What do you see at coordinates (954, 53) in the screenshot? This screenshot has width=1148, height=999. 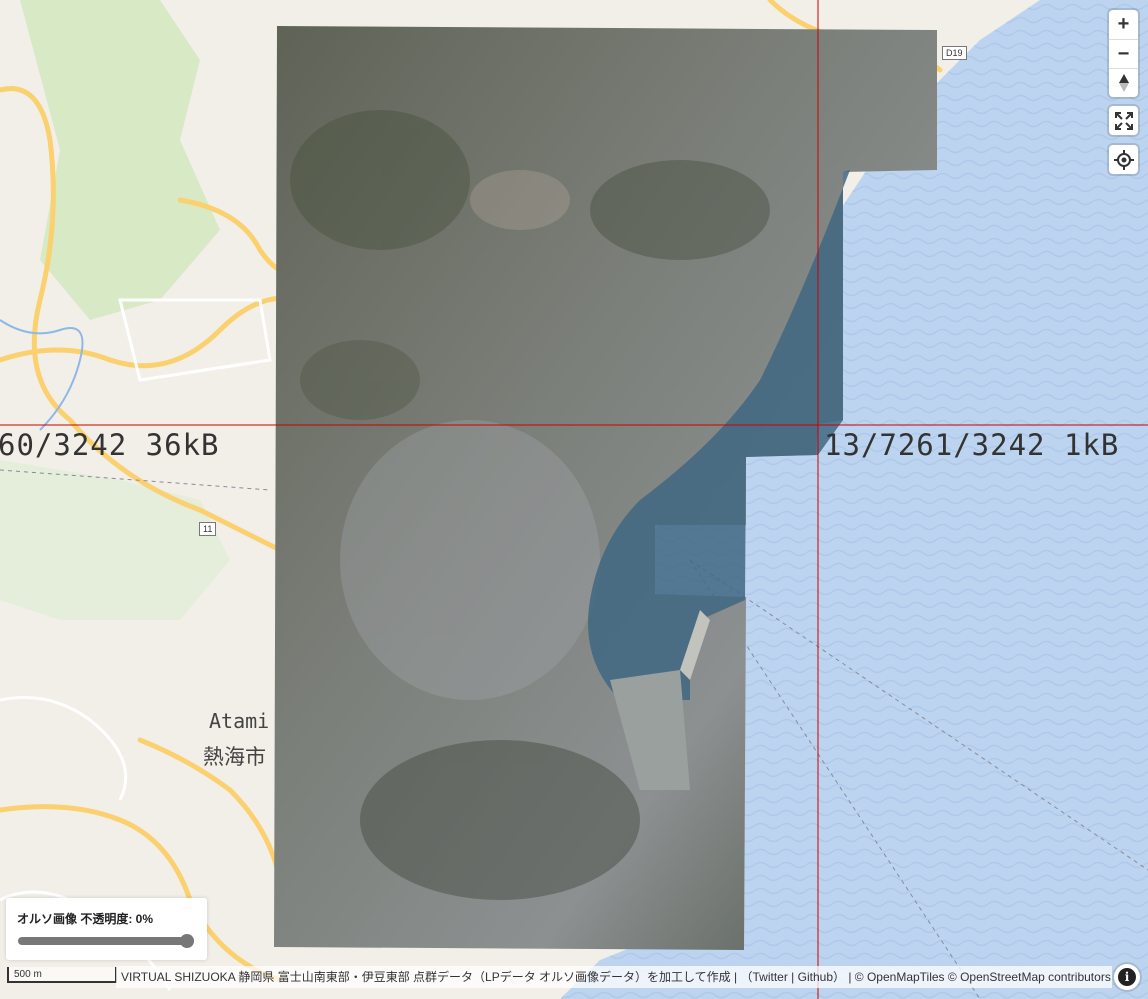 I see `road-shield-d19: D19` at bounding box center [954, 53].